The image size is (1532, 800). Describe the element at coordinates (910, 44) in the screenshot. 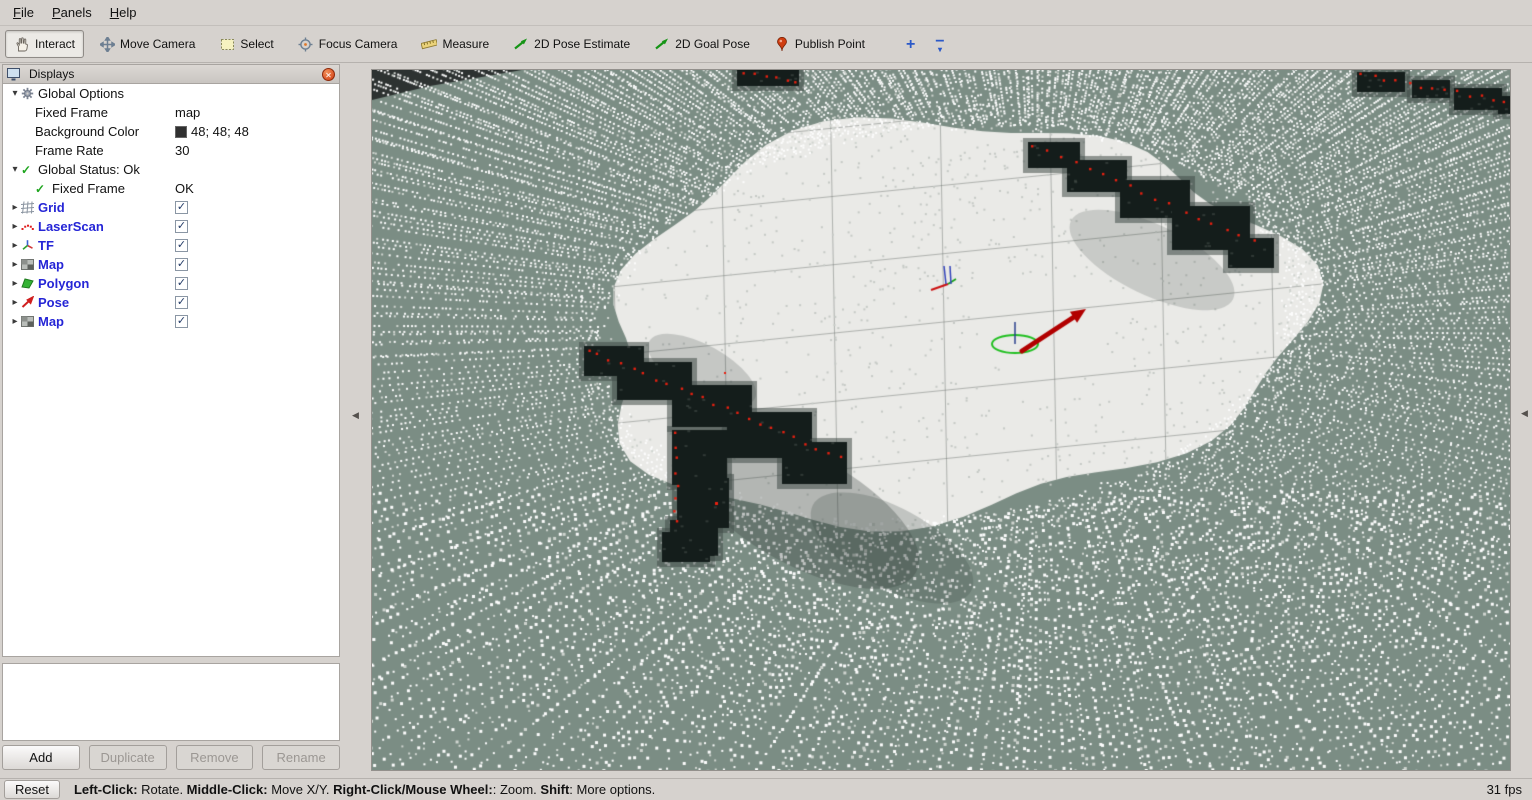

I see `add-tool-button: +` at that location.